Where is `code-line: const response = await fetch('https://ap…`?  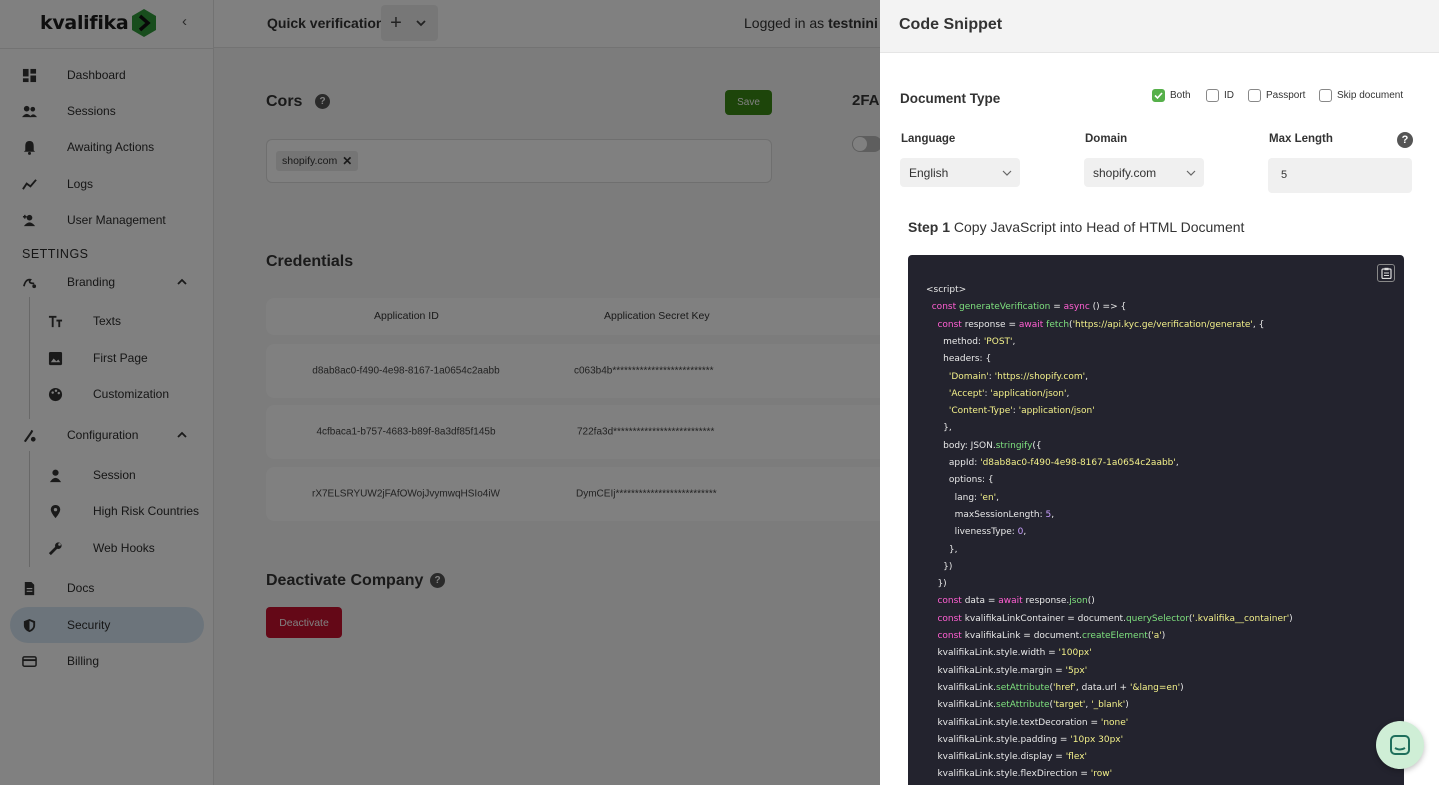
code-line: const response = await fetch('https://ap… is located at coordinates (1095, 325).